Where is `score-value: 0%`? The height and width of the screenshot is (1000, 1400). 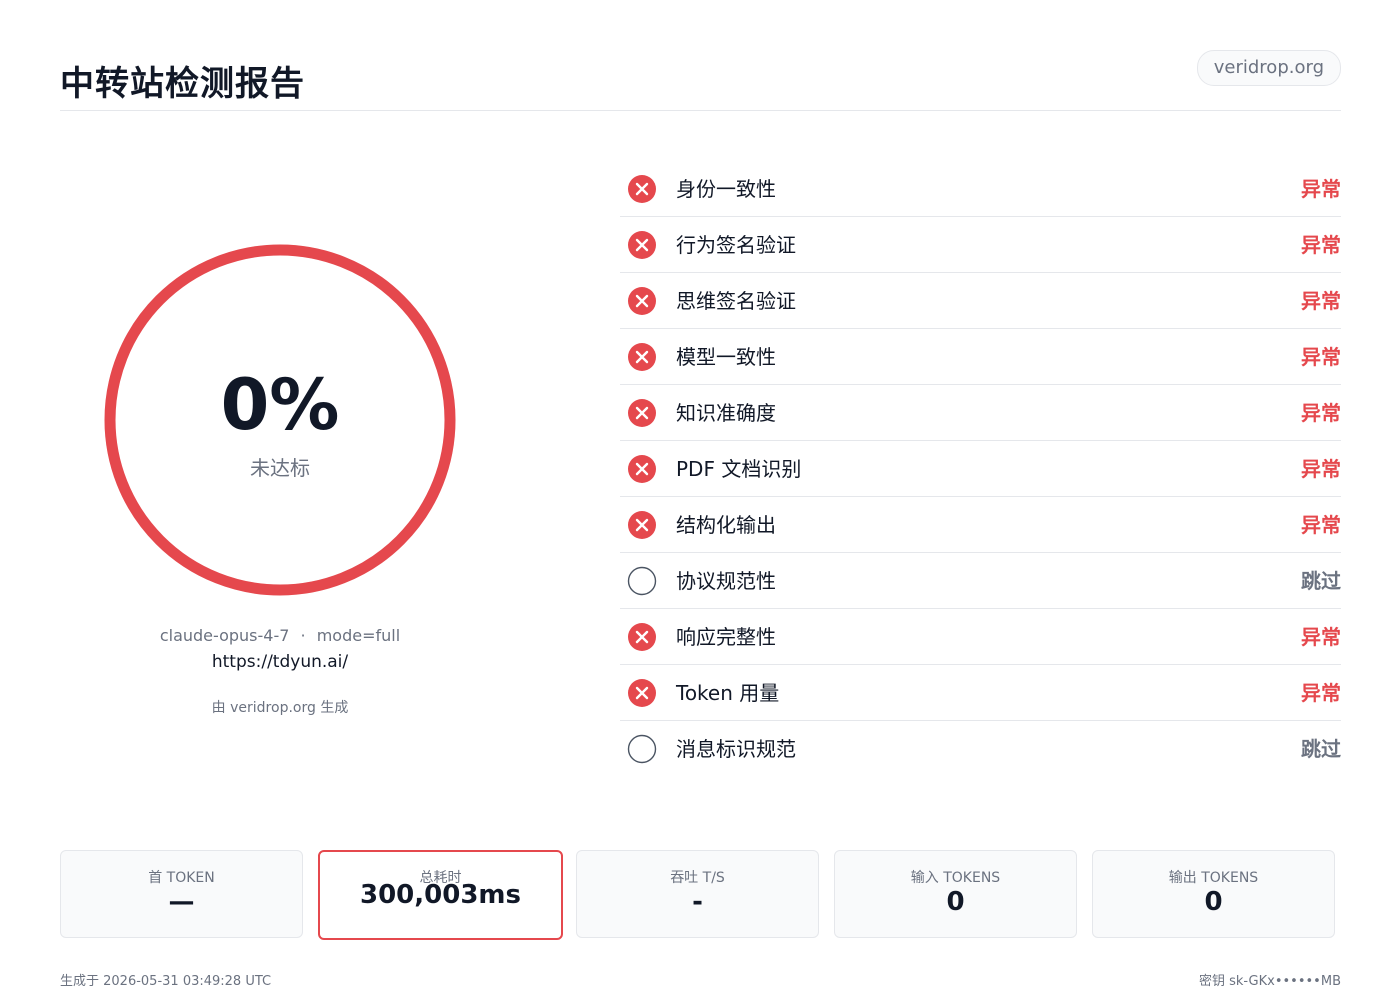 score-value: 0% is located at coordinates (280, 405).